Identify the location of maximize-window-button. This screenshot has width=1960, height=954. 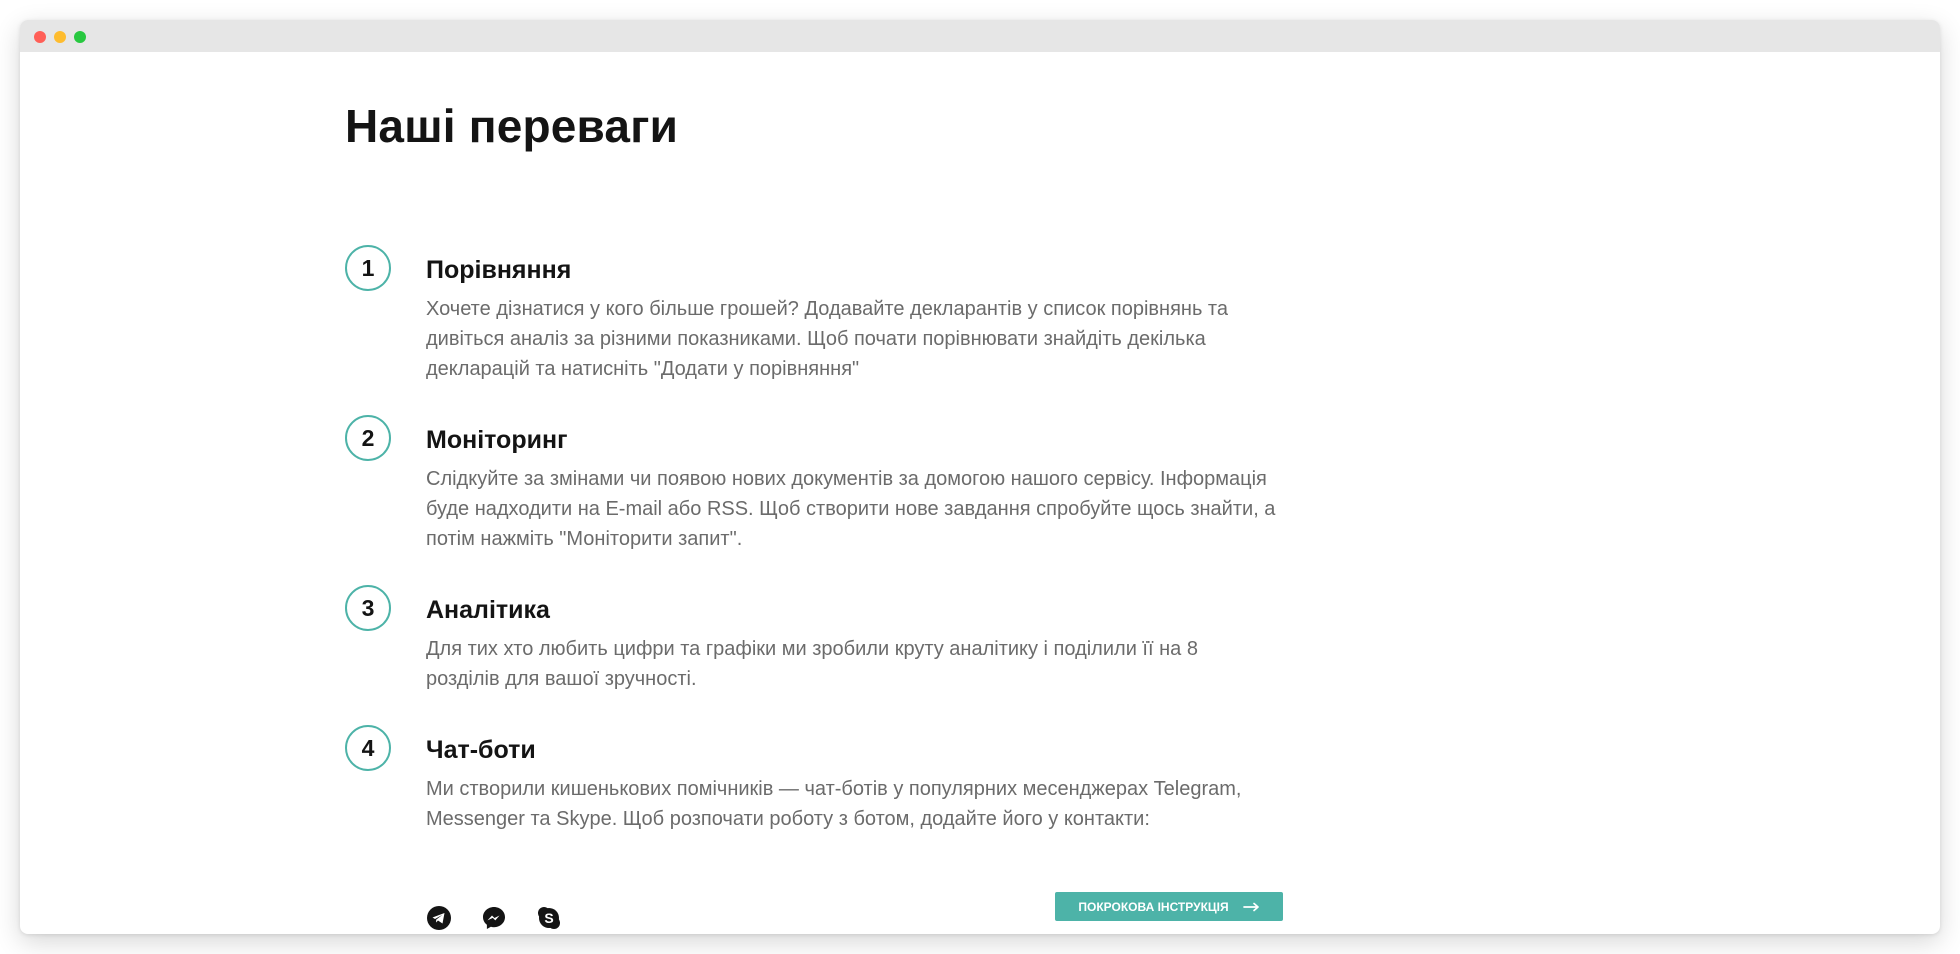
(80, 37).